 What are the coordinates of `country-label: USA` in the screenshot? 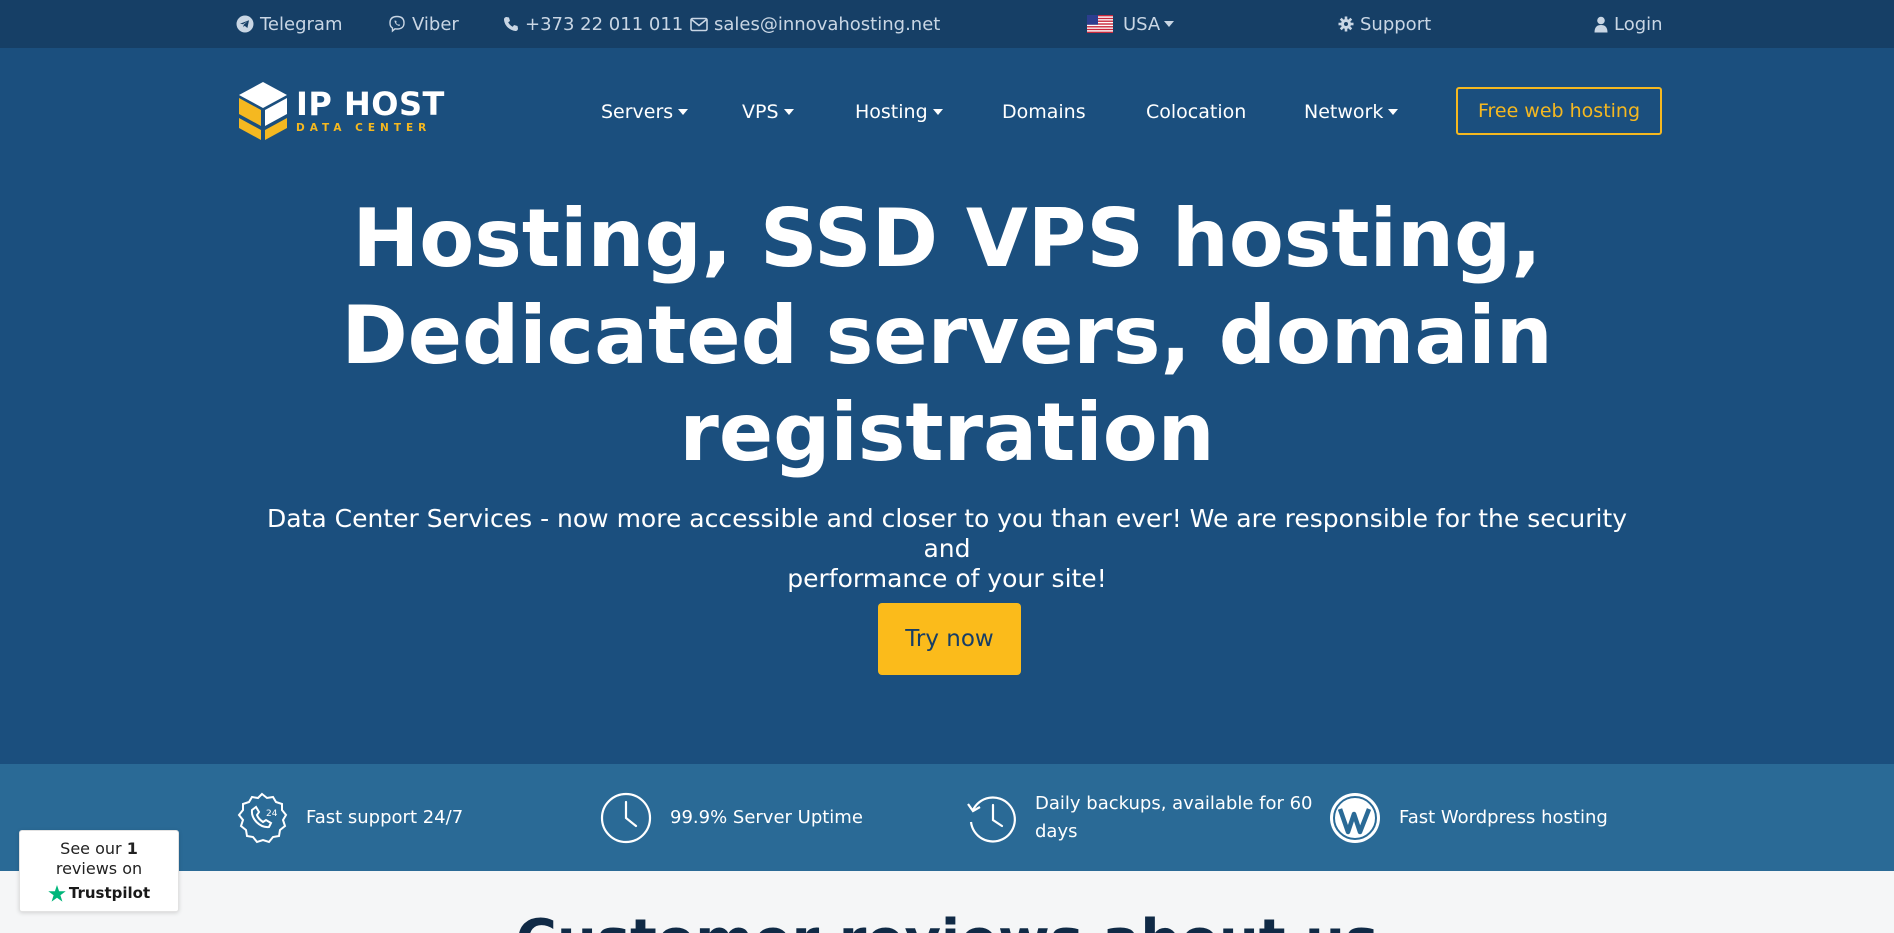 It's located at (1142, 24).